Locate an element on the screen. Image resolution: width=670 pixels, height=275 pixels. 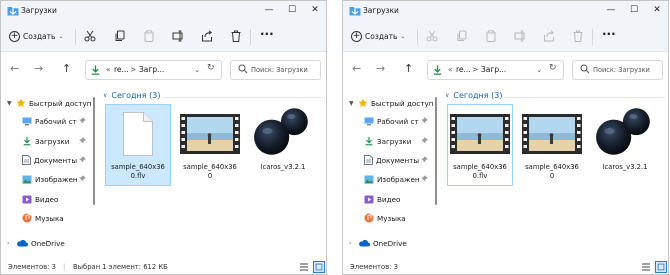
search-icon is located at coordinates (585, 69).